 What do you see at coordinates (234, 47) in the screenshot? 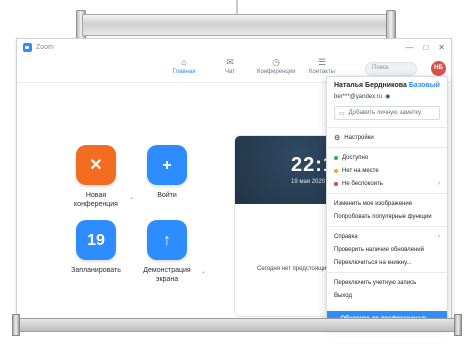
I see `title-bar: Zoom — □ ✕` at bounding box center [234, 47].